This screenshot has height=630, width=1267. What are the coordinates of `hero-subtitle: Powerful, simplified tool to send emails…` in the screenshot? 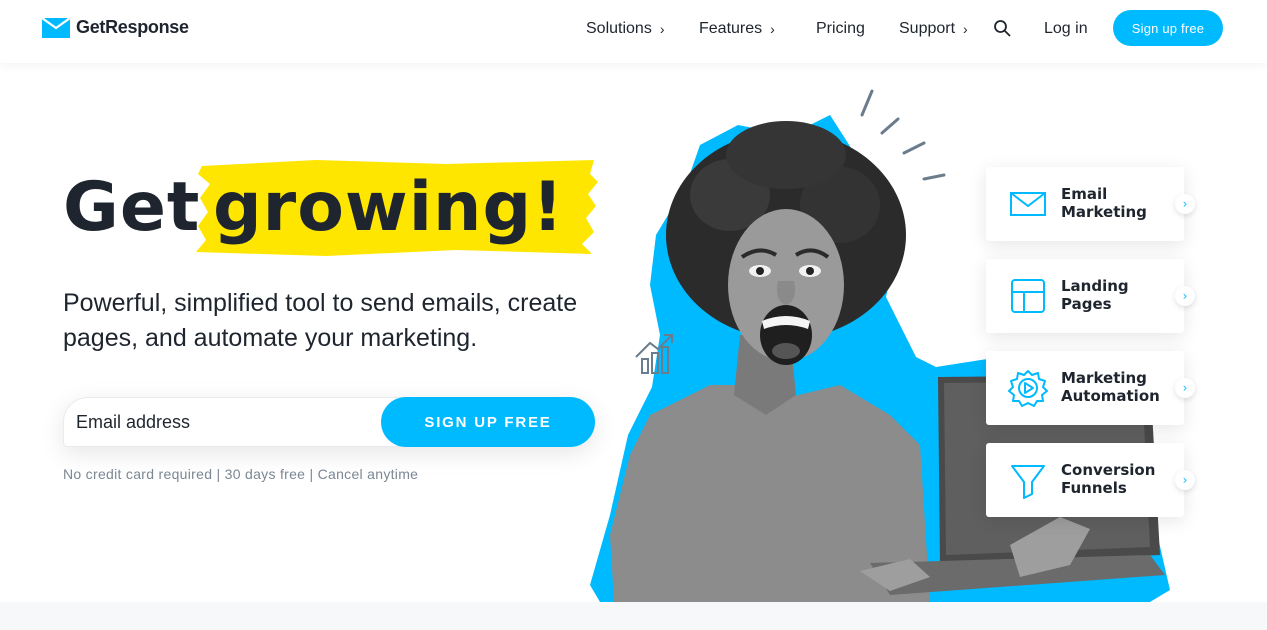 It's located at (320, 320).